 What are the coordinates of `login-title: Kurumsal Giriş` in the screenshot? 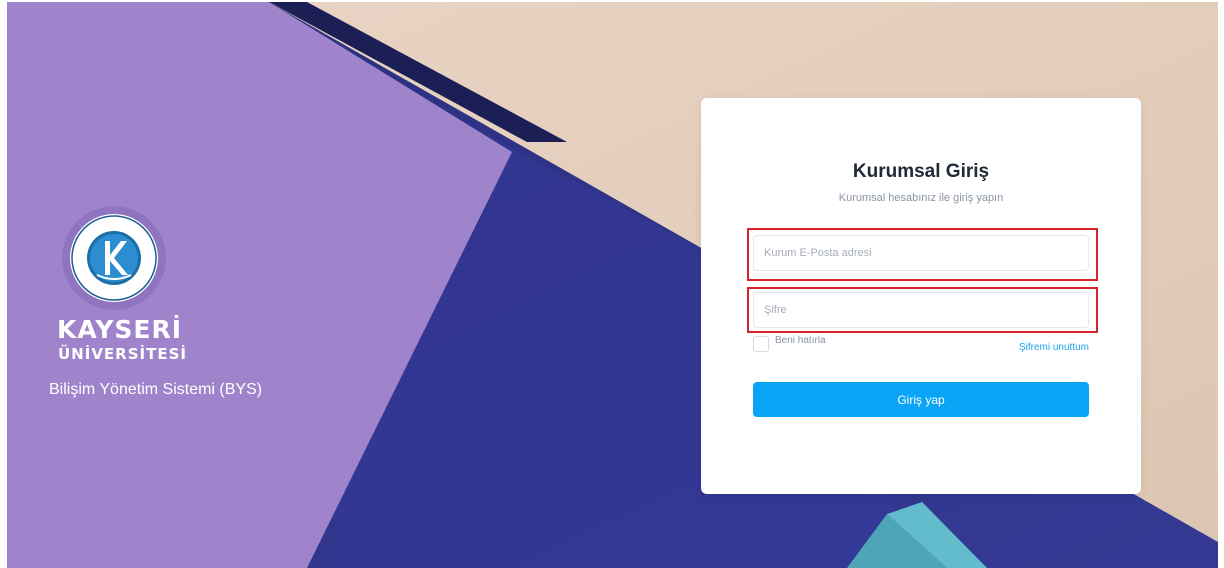 It's located at (921, 171).